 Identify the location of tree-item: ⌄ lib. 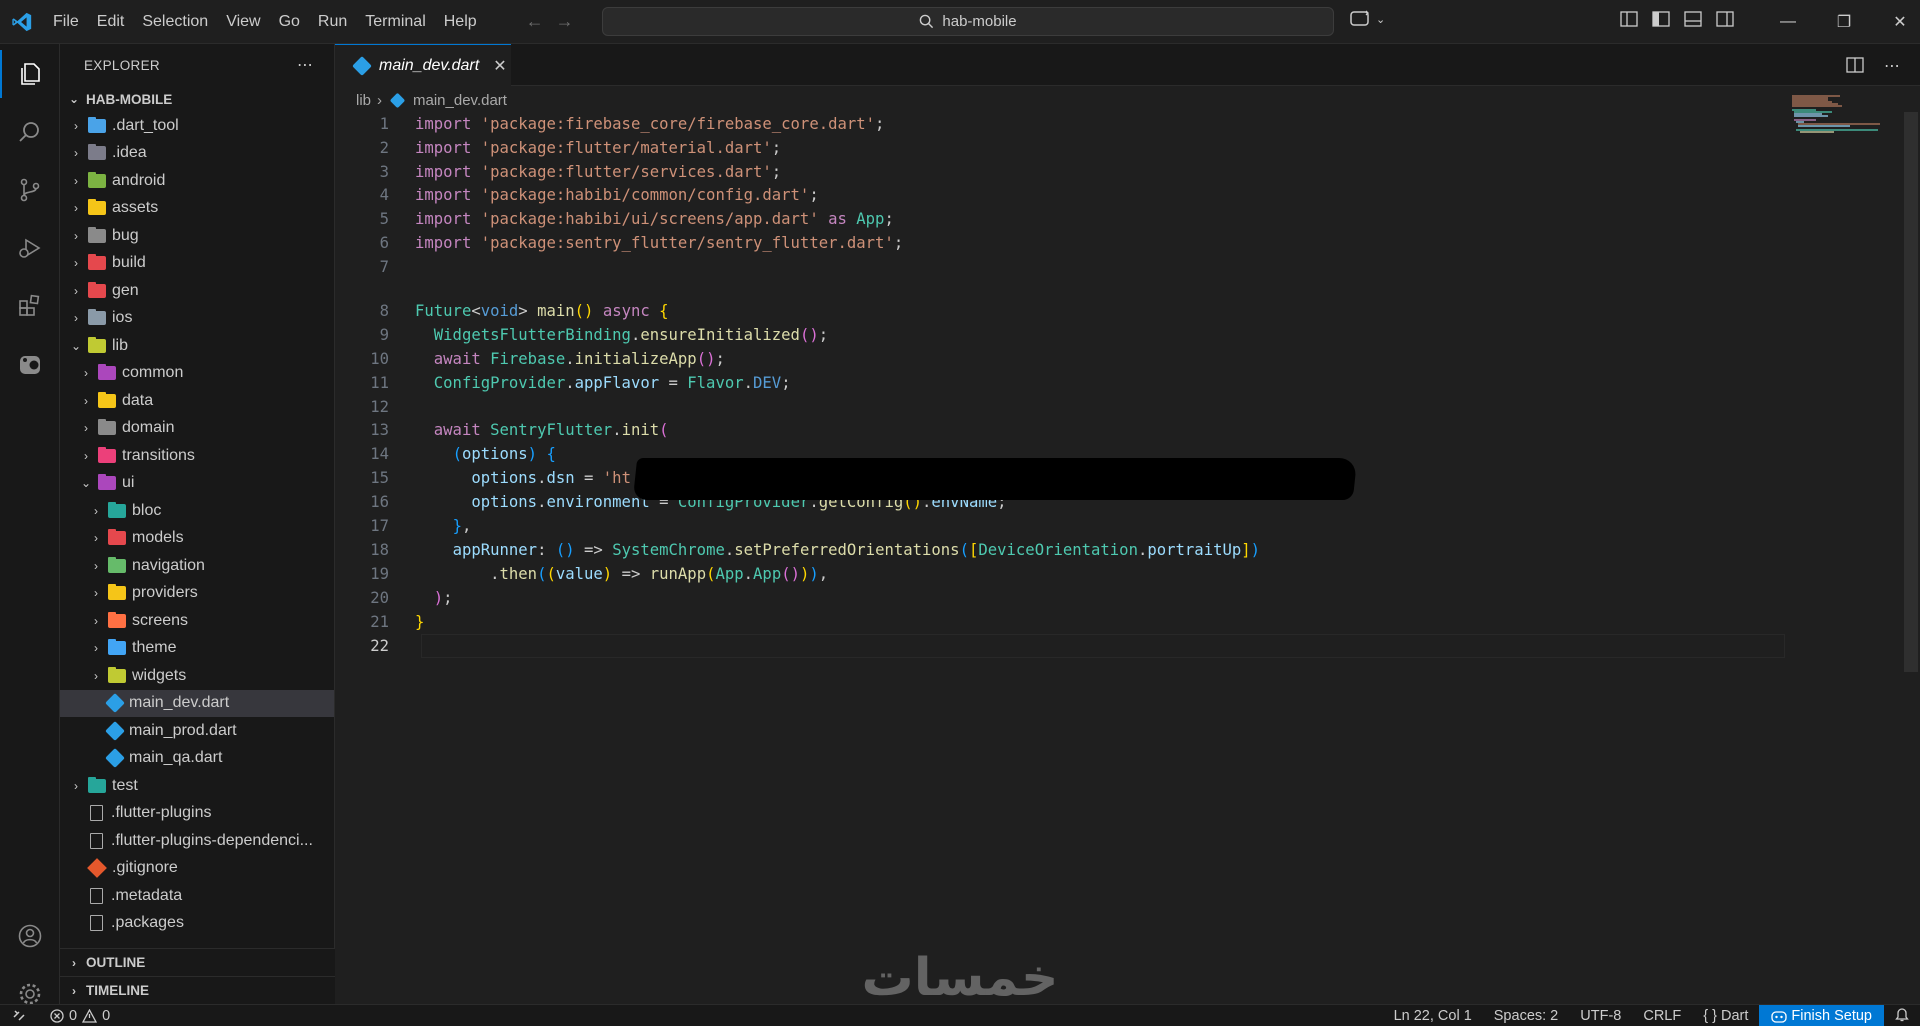
(197, 346).